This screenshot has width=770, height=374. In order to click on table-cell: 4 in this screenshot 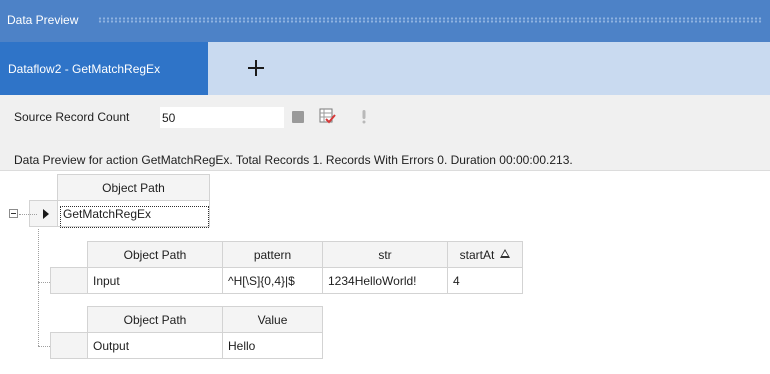, I will do `click(485, 280)`.